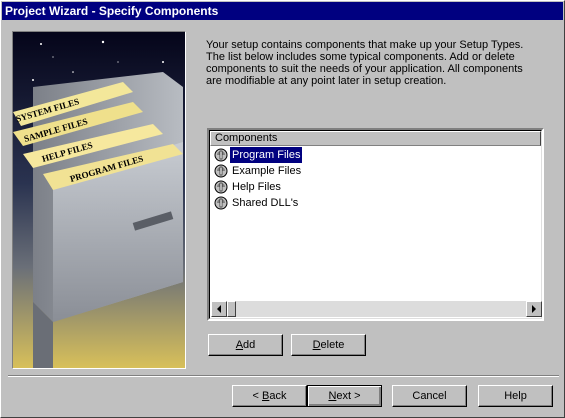 This screenshot has height=418, width=565. What do you see at coordinates (267, 171) in the screenshot?
I see `list-item-label: Example Files` at bounding box center [267, 171].